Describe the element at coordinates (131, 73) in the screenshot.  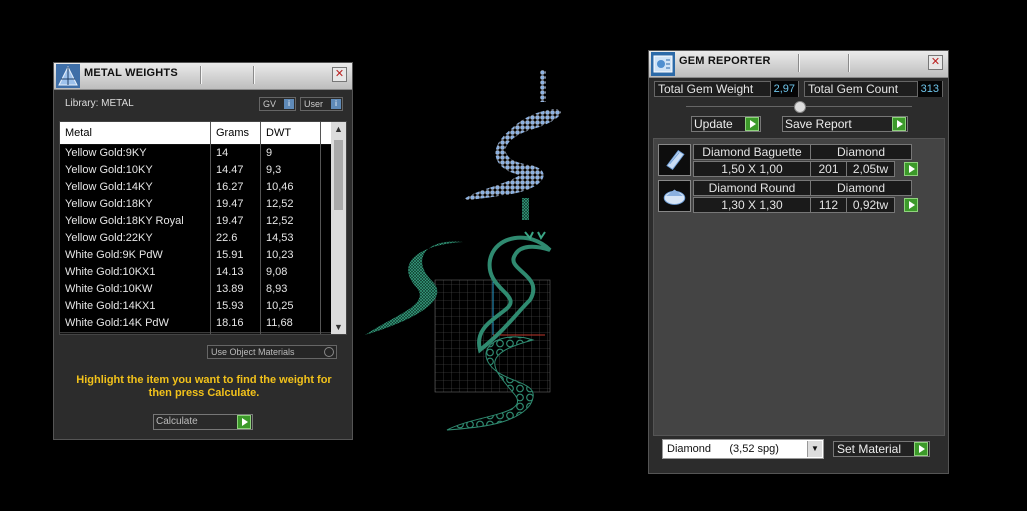
I see `panel-title: METAL WEIGHTS` at that location.